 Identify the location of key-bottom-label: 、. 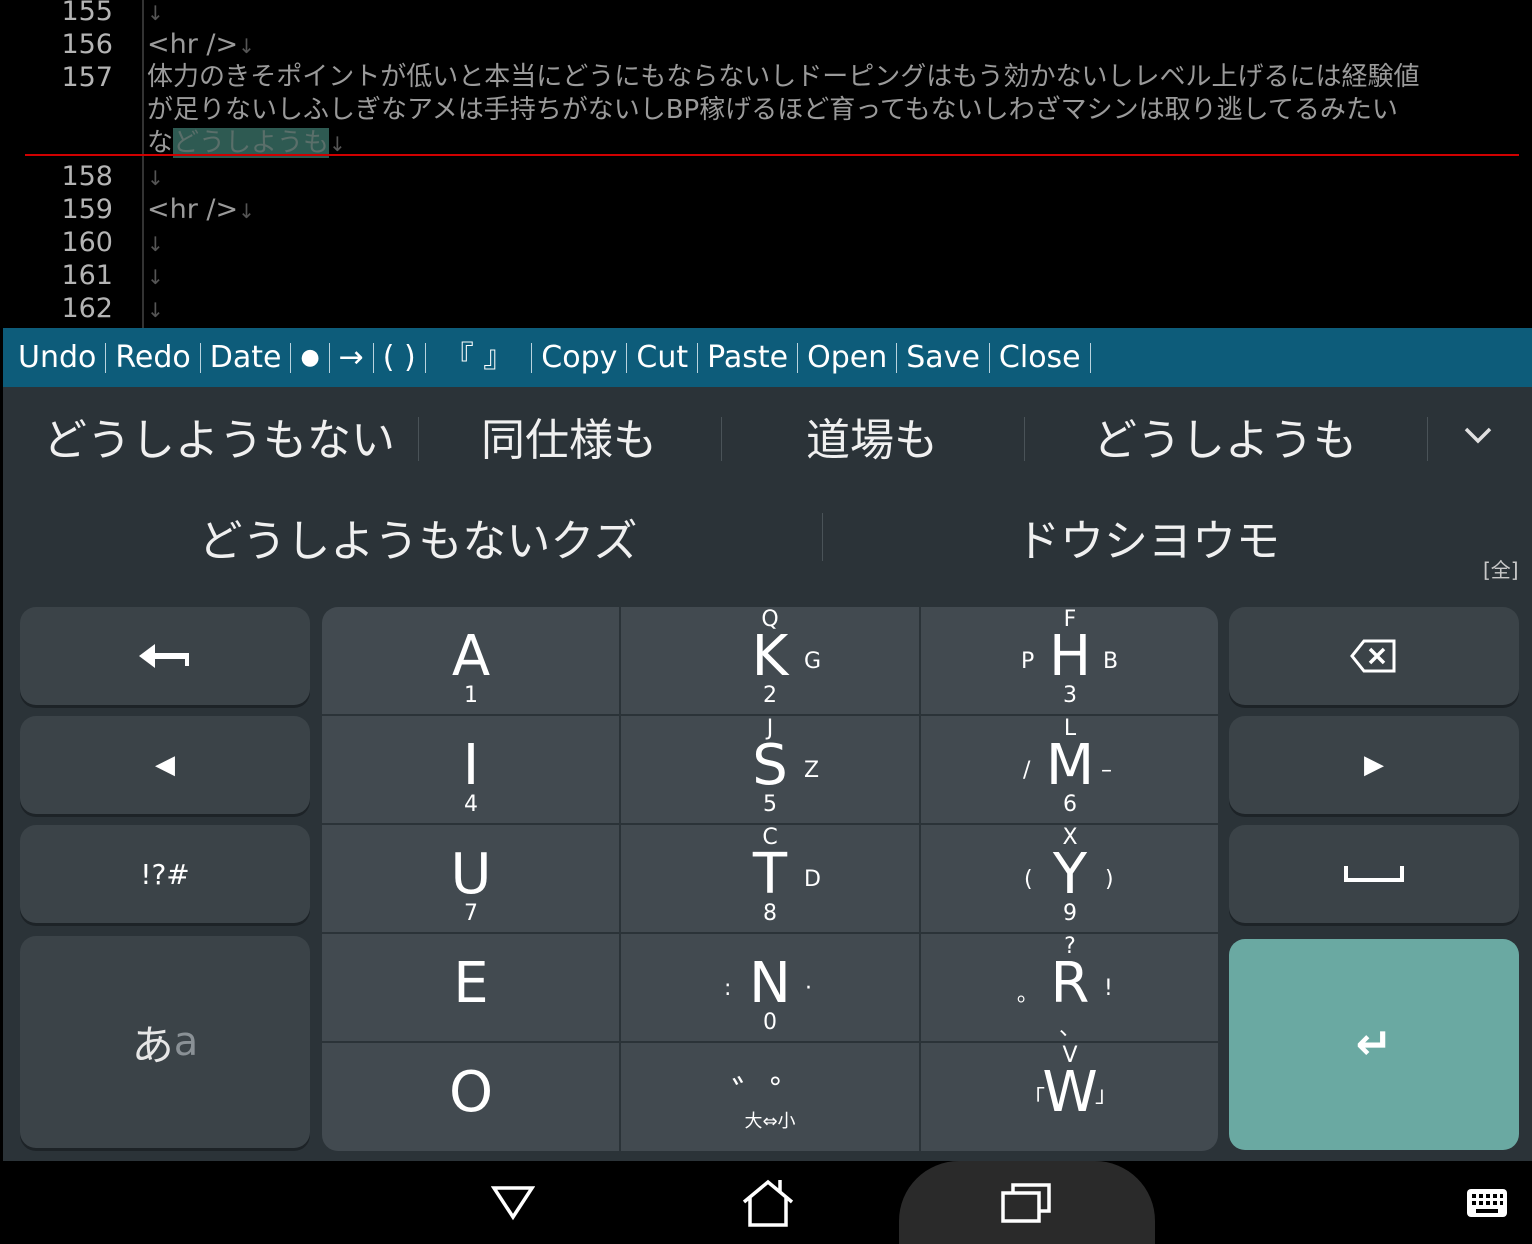
(1069, 1028).